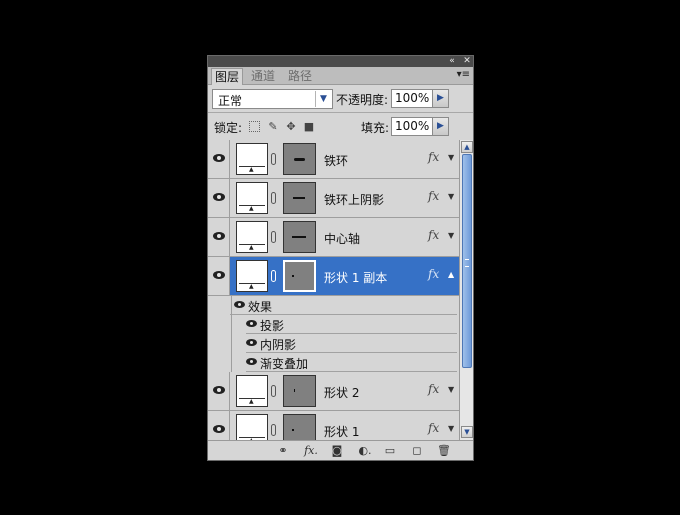  Describe the element at coordinates (333, 324) in the screenshot. I see `effect-row: 投影` at that location.